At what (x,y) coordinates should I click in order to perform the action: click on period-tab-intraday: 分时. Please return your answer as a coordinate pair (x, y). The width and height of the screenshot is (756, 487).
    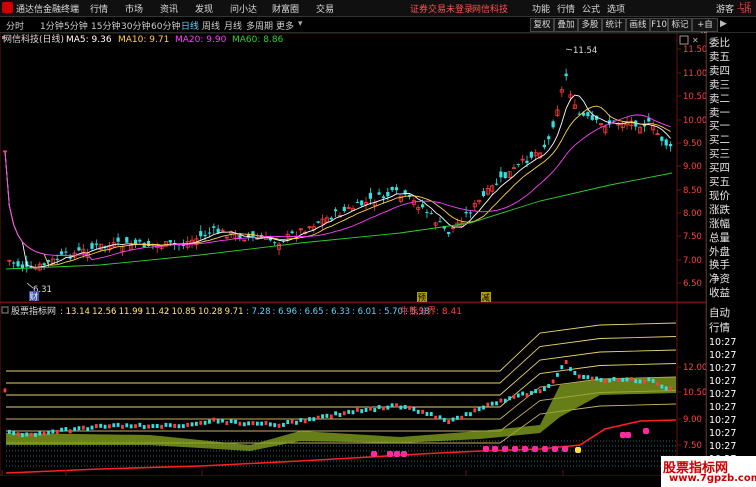
    Looking at the image, I should click on (15, 25).